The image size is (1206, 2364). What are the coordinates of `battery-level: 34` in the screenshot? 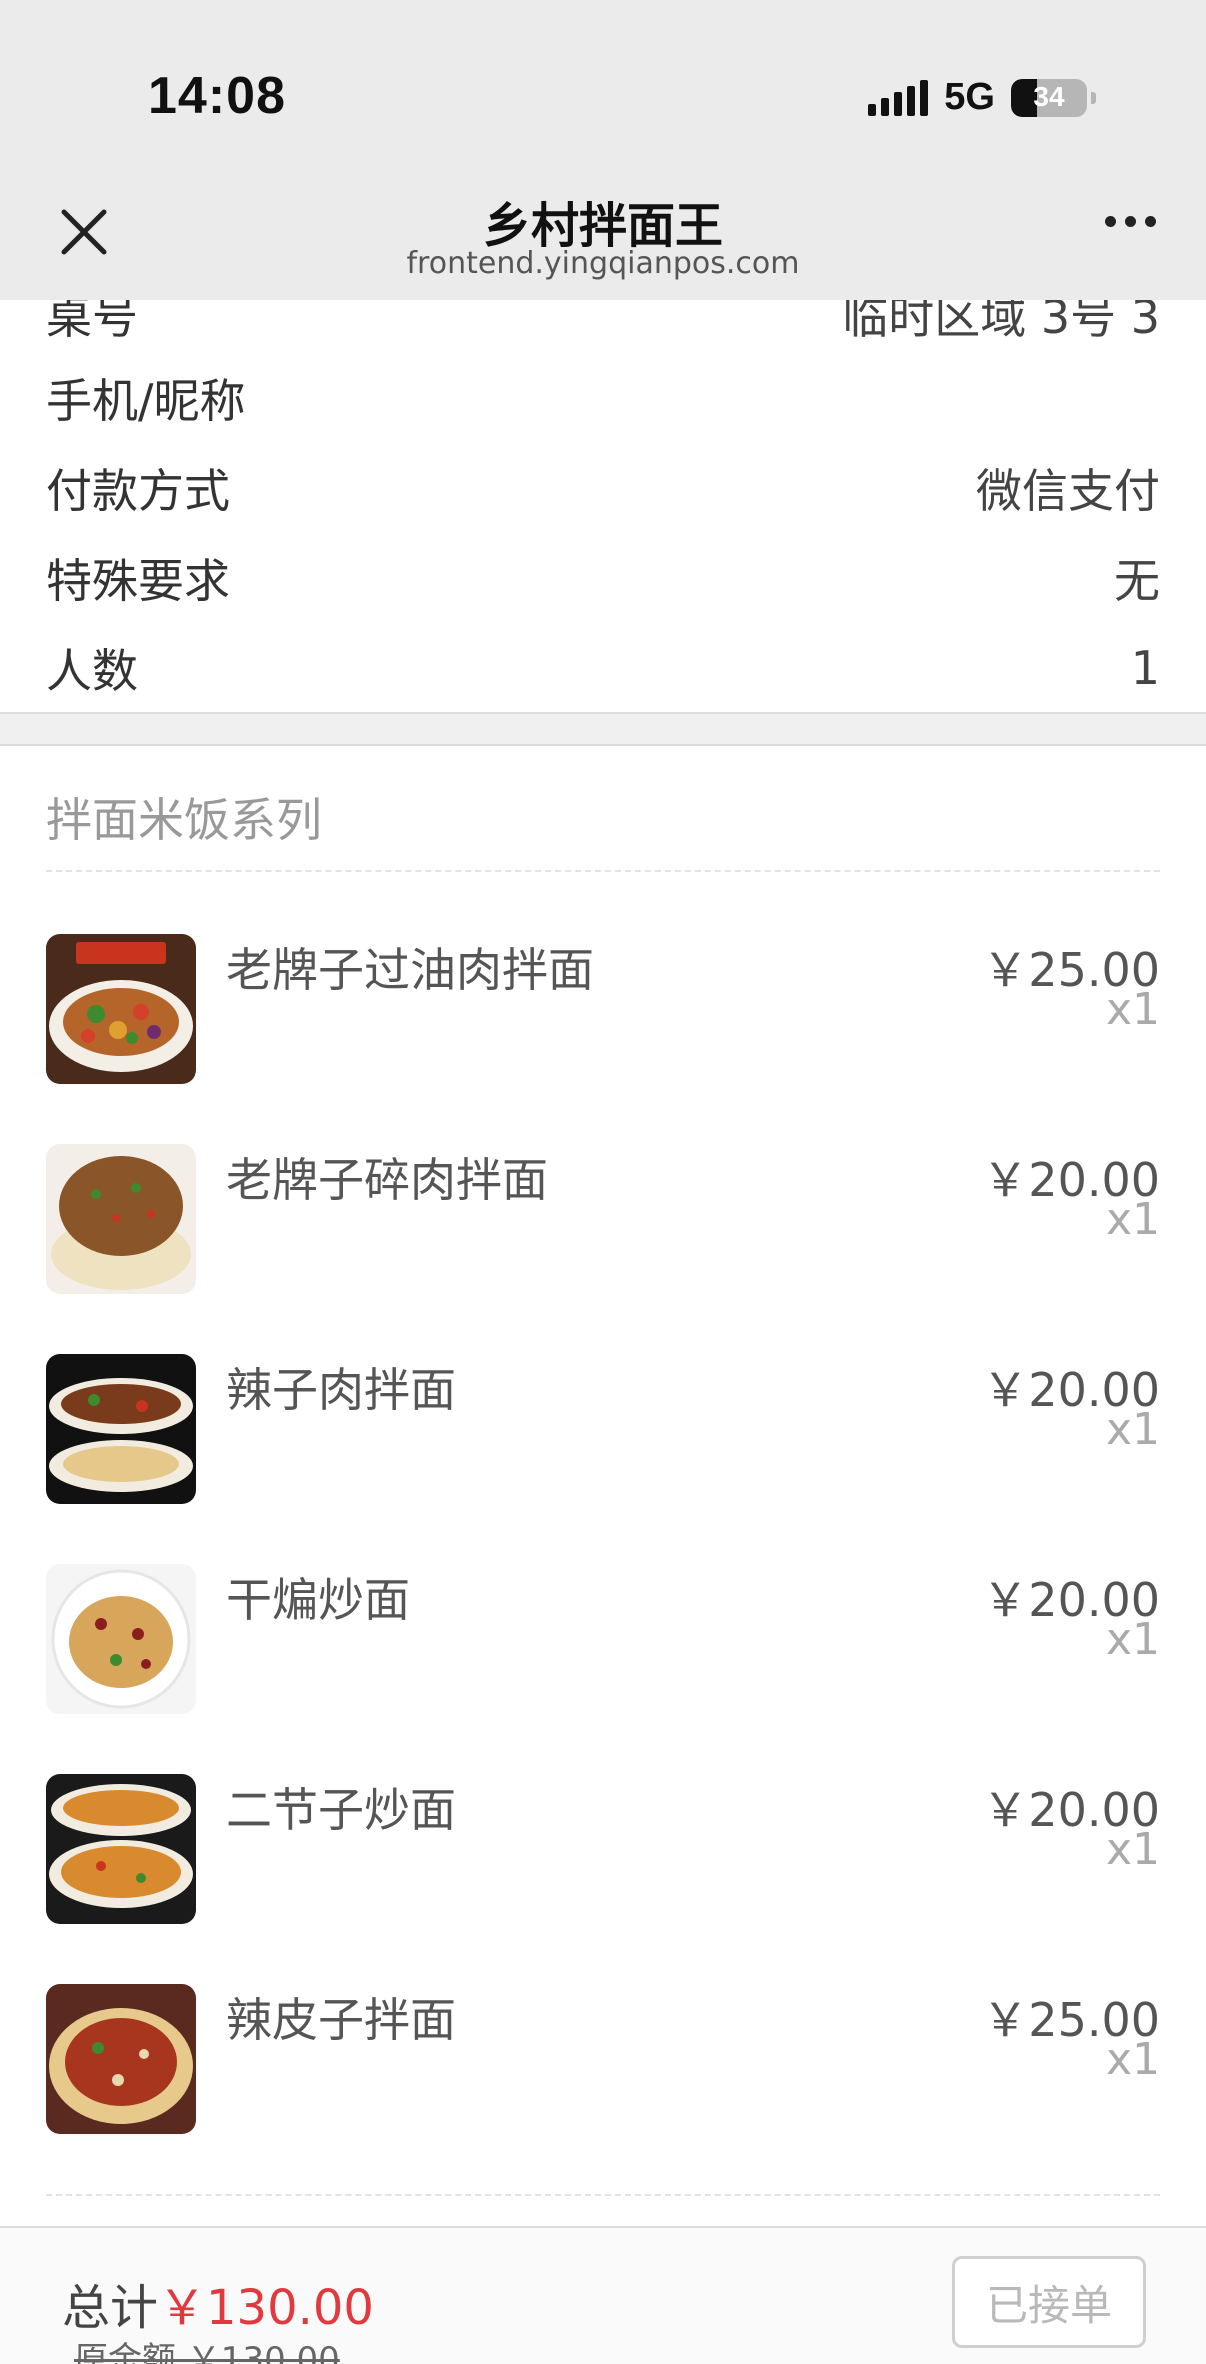 It's located at (1049, 96).